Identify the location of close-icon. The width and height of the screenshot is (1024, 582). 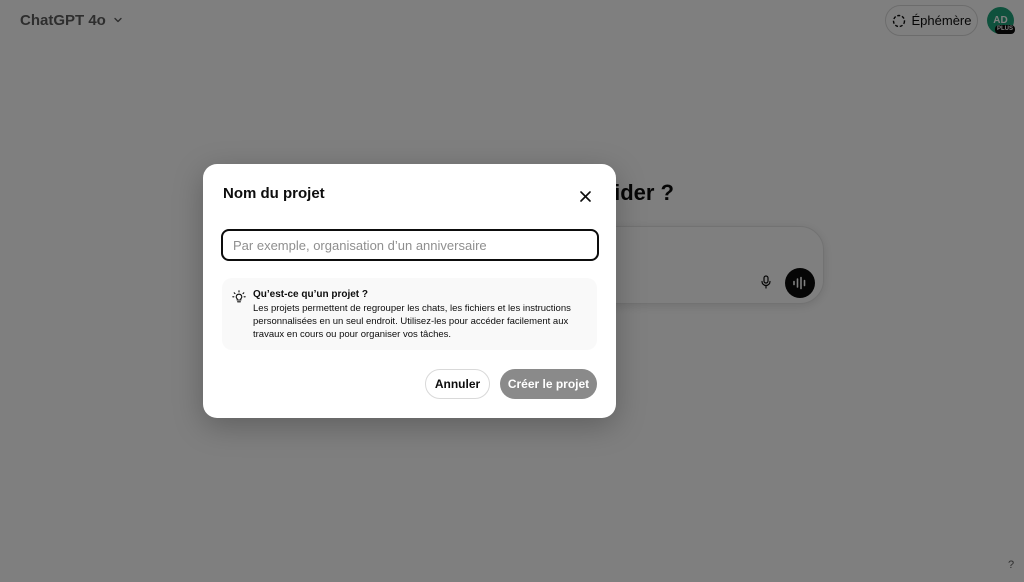
(585, 196).